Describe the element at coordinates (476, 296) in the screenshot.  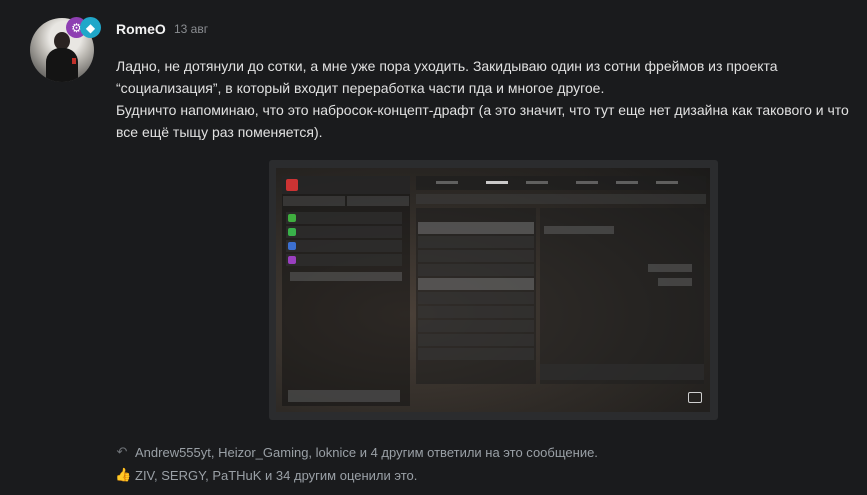
I see `player-list` at that location.